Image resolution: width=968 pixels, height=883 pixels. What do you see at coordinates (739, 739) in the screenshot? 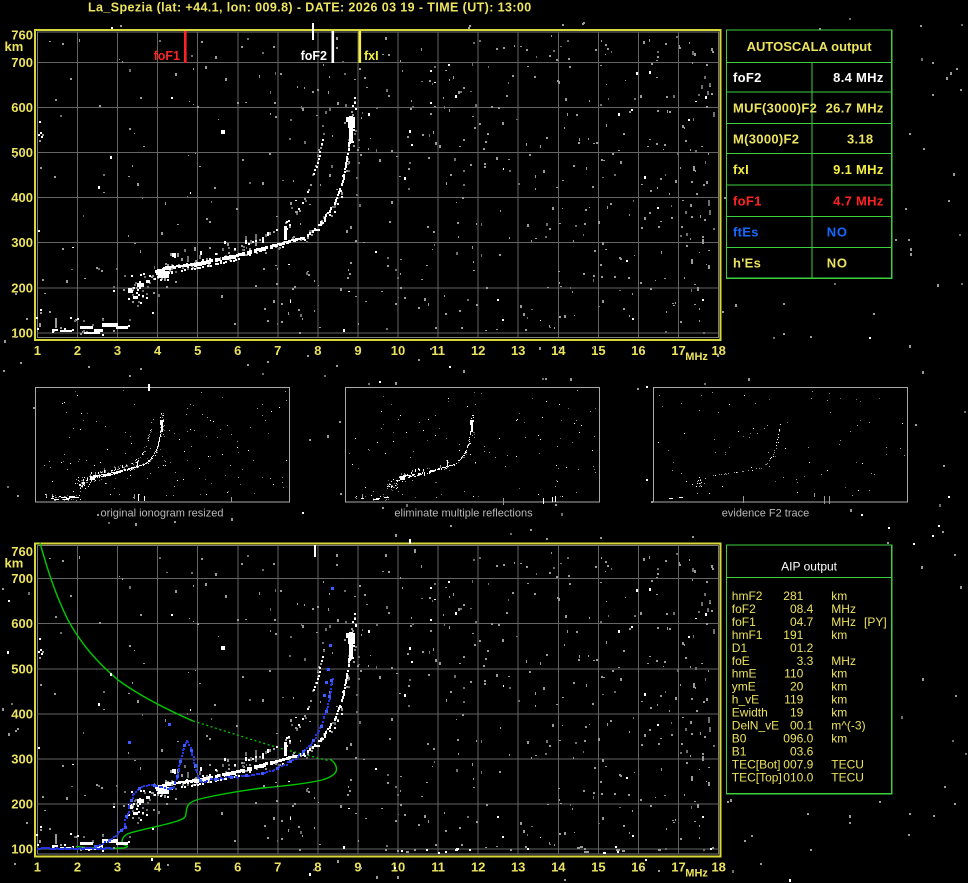
I see `svg-text: B0` at bounding box center [739, 739].